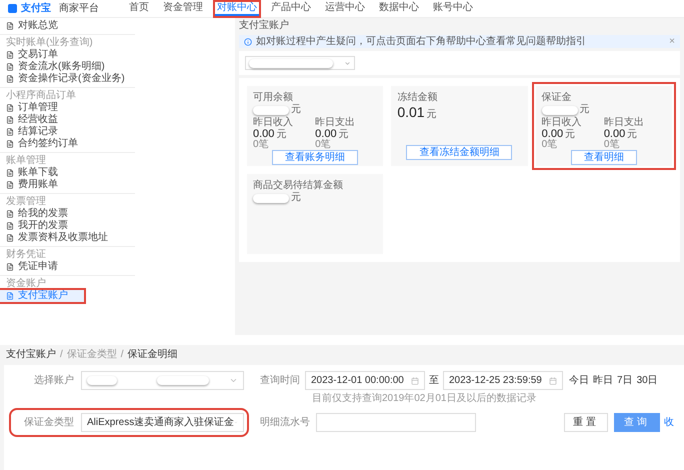  I want to click on hint-text: 目前仅支持查询2019年02月01日及以后的数据记录, so click(425, 399).